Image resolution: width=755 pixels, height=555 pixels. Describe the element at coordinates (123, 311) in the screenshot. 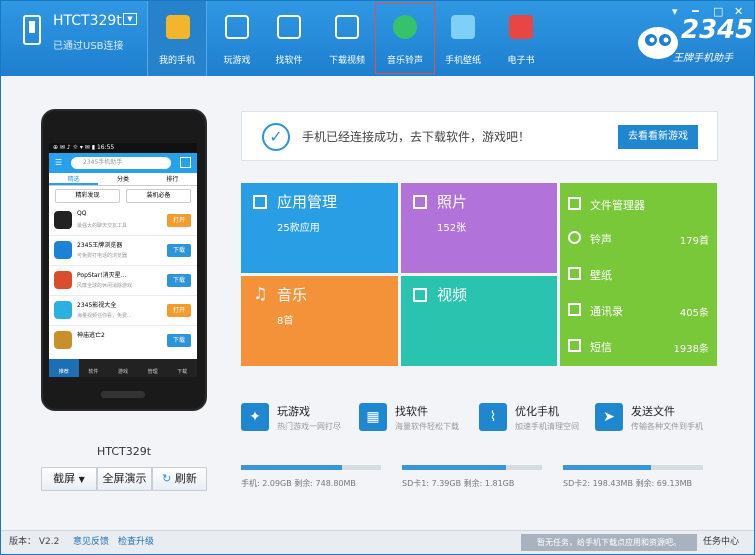

I see `phone-app-row: 2345影视大全 海量视频任你看，免费... 打开` at that location.